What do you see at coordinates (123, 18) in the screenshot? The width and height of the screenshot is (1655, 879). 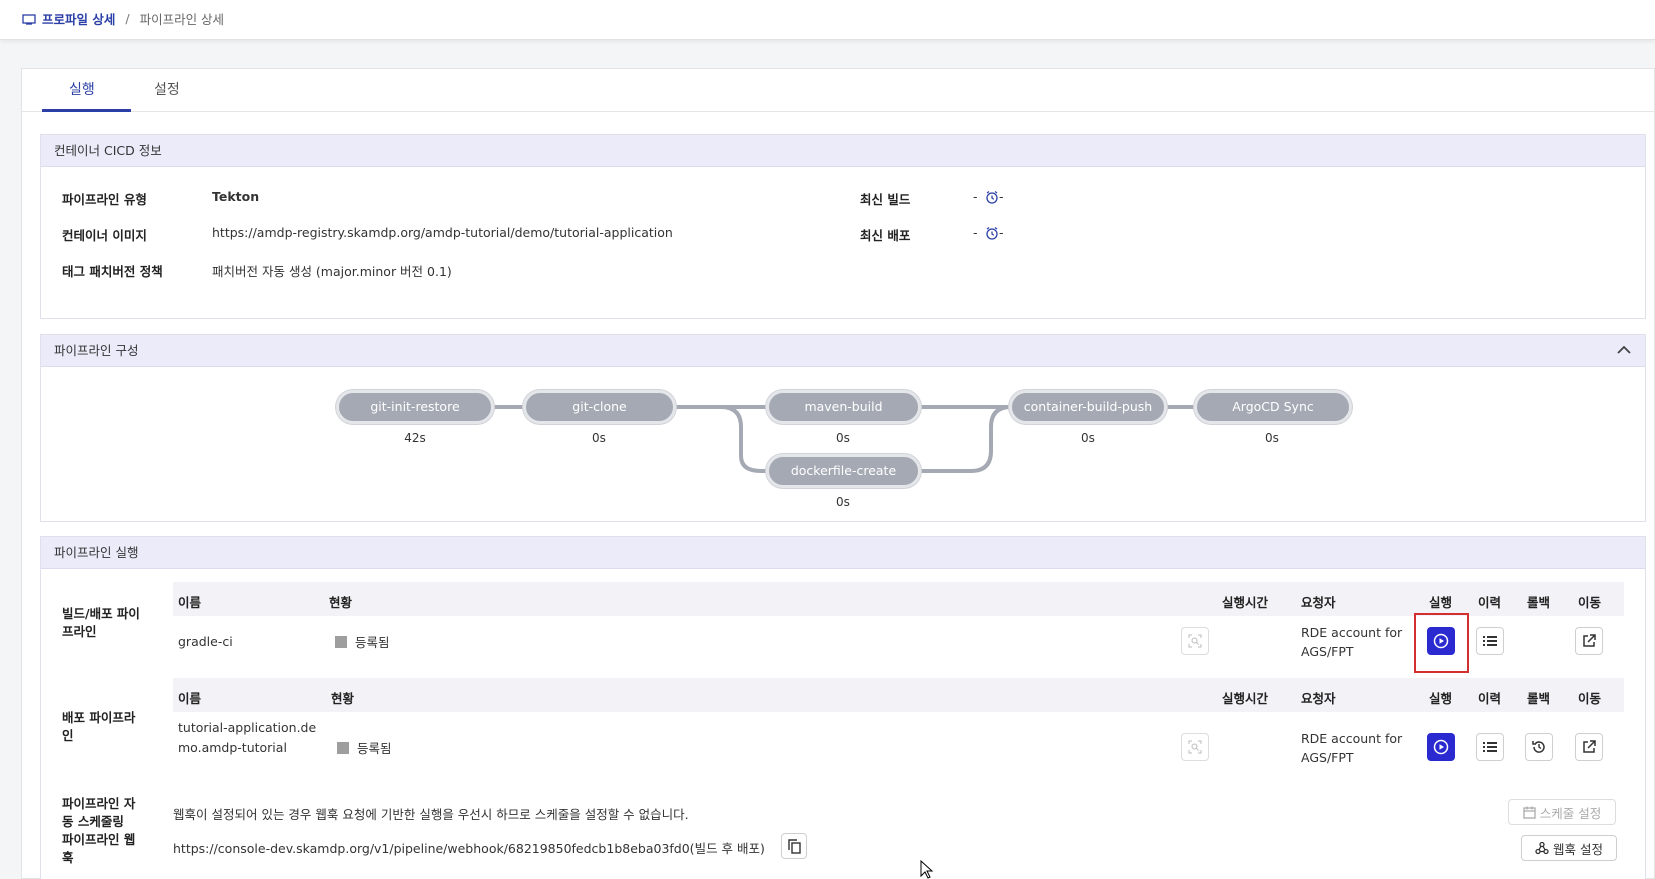 I see `breadcrumb: 프로파일 상세 / 파이프라인 상세` at bounding box center [123, 18].